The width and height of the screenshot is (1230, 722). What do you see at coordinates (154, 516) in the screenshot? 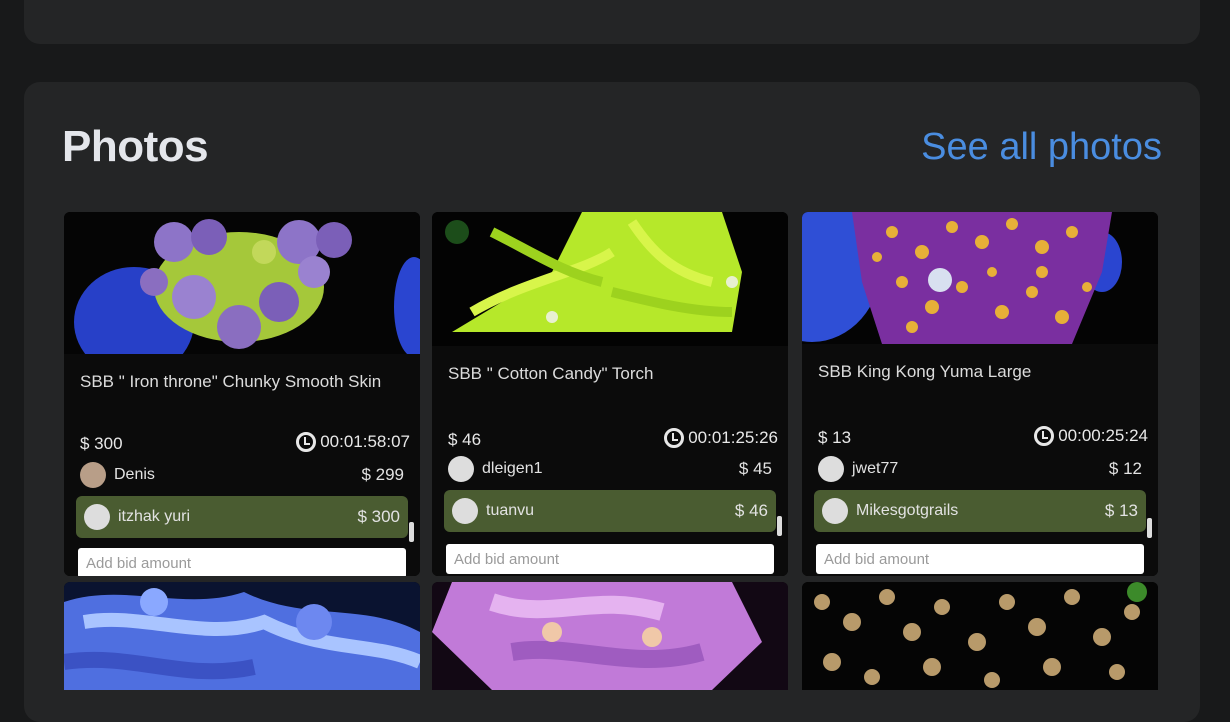
I see `bidder-name: itzhak yuri` at bounding box center [154, 516].